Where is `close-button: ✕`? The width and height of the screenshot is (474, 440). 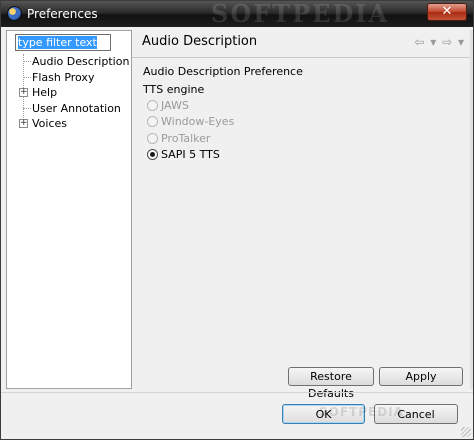
close-button: ✕ is located at coordinates (447, 12).